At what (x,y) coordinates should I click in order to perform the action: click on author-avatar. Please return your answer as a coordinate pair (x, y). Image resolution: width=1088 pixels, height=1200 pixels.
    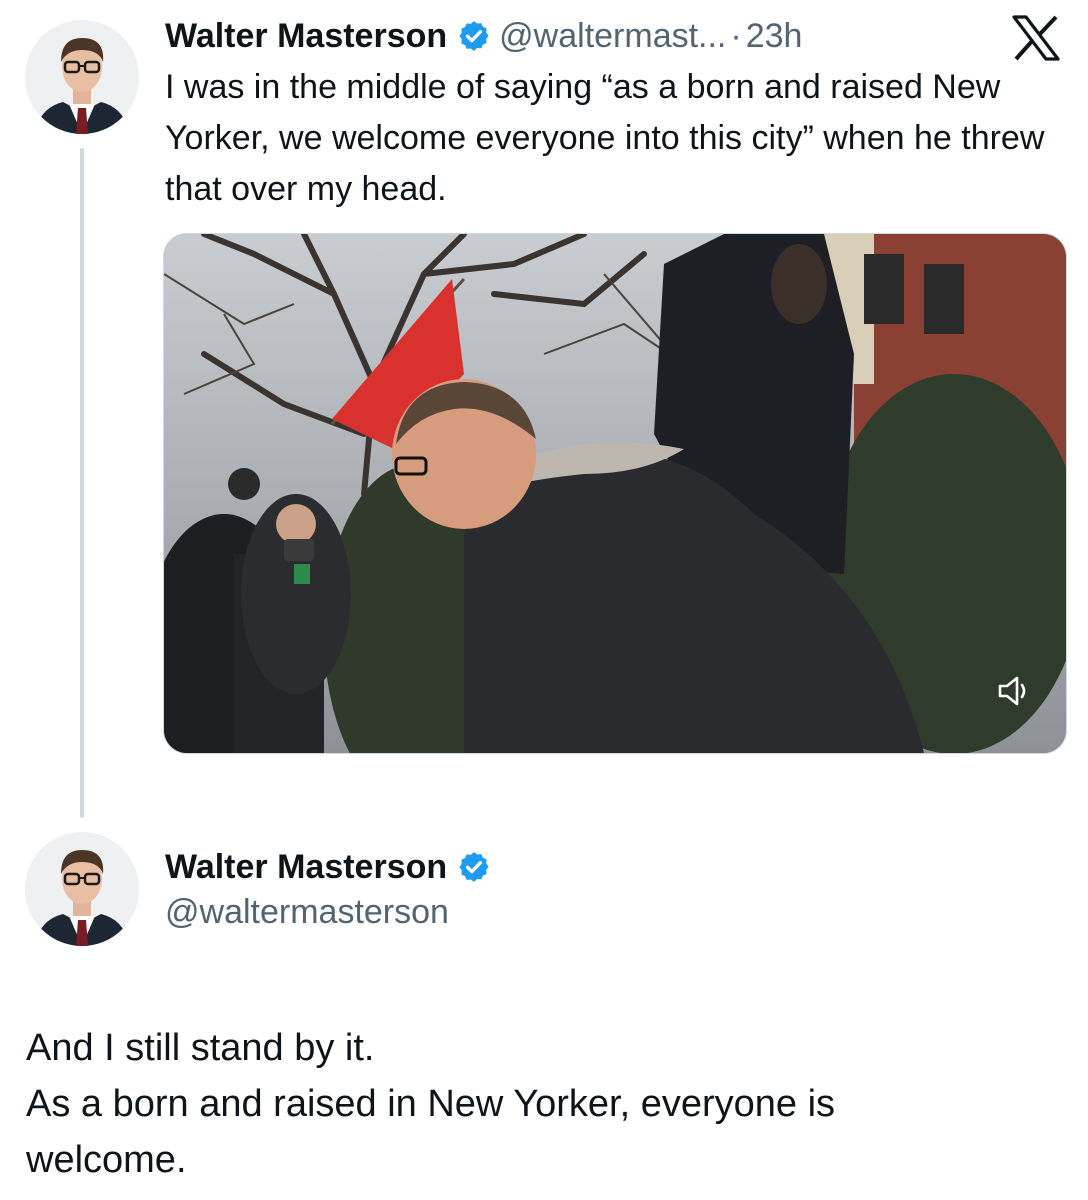
    Looking at the image, I should click on (82, 77).